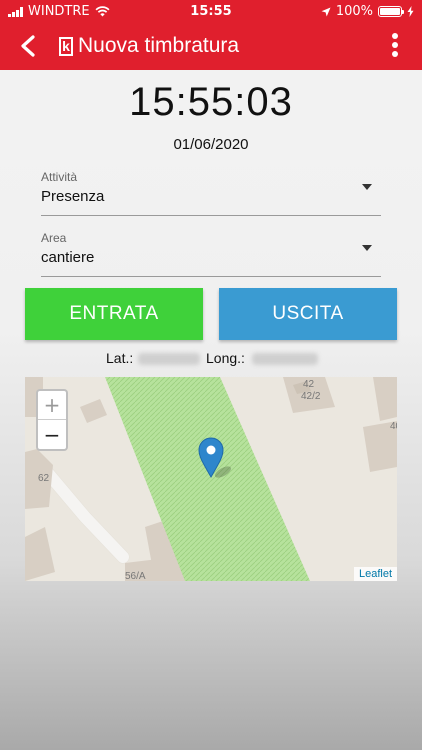 The image size is (422, 750). I want to click on zoom-in-button: +, so click(52, 405).